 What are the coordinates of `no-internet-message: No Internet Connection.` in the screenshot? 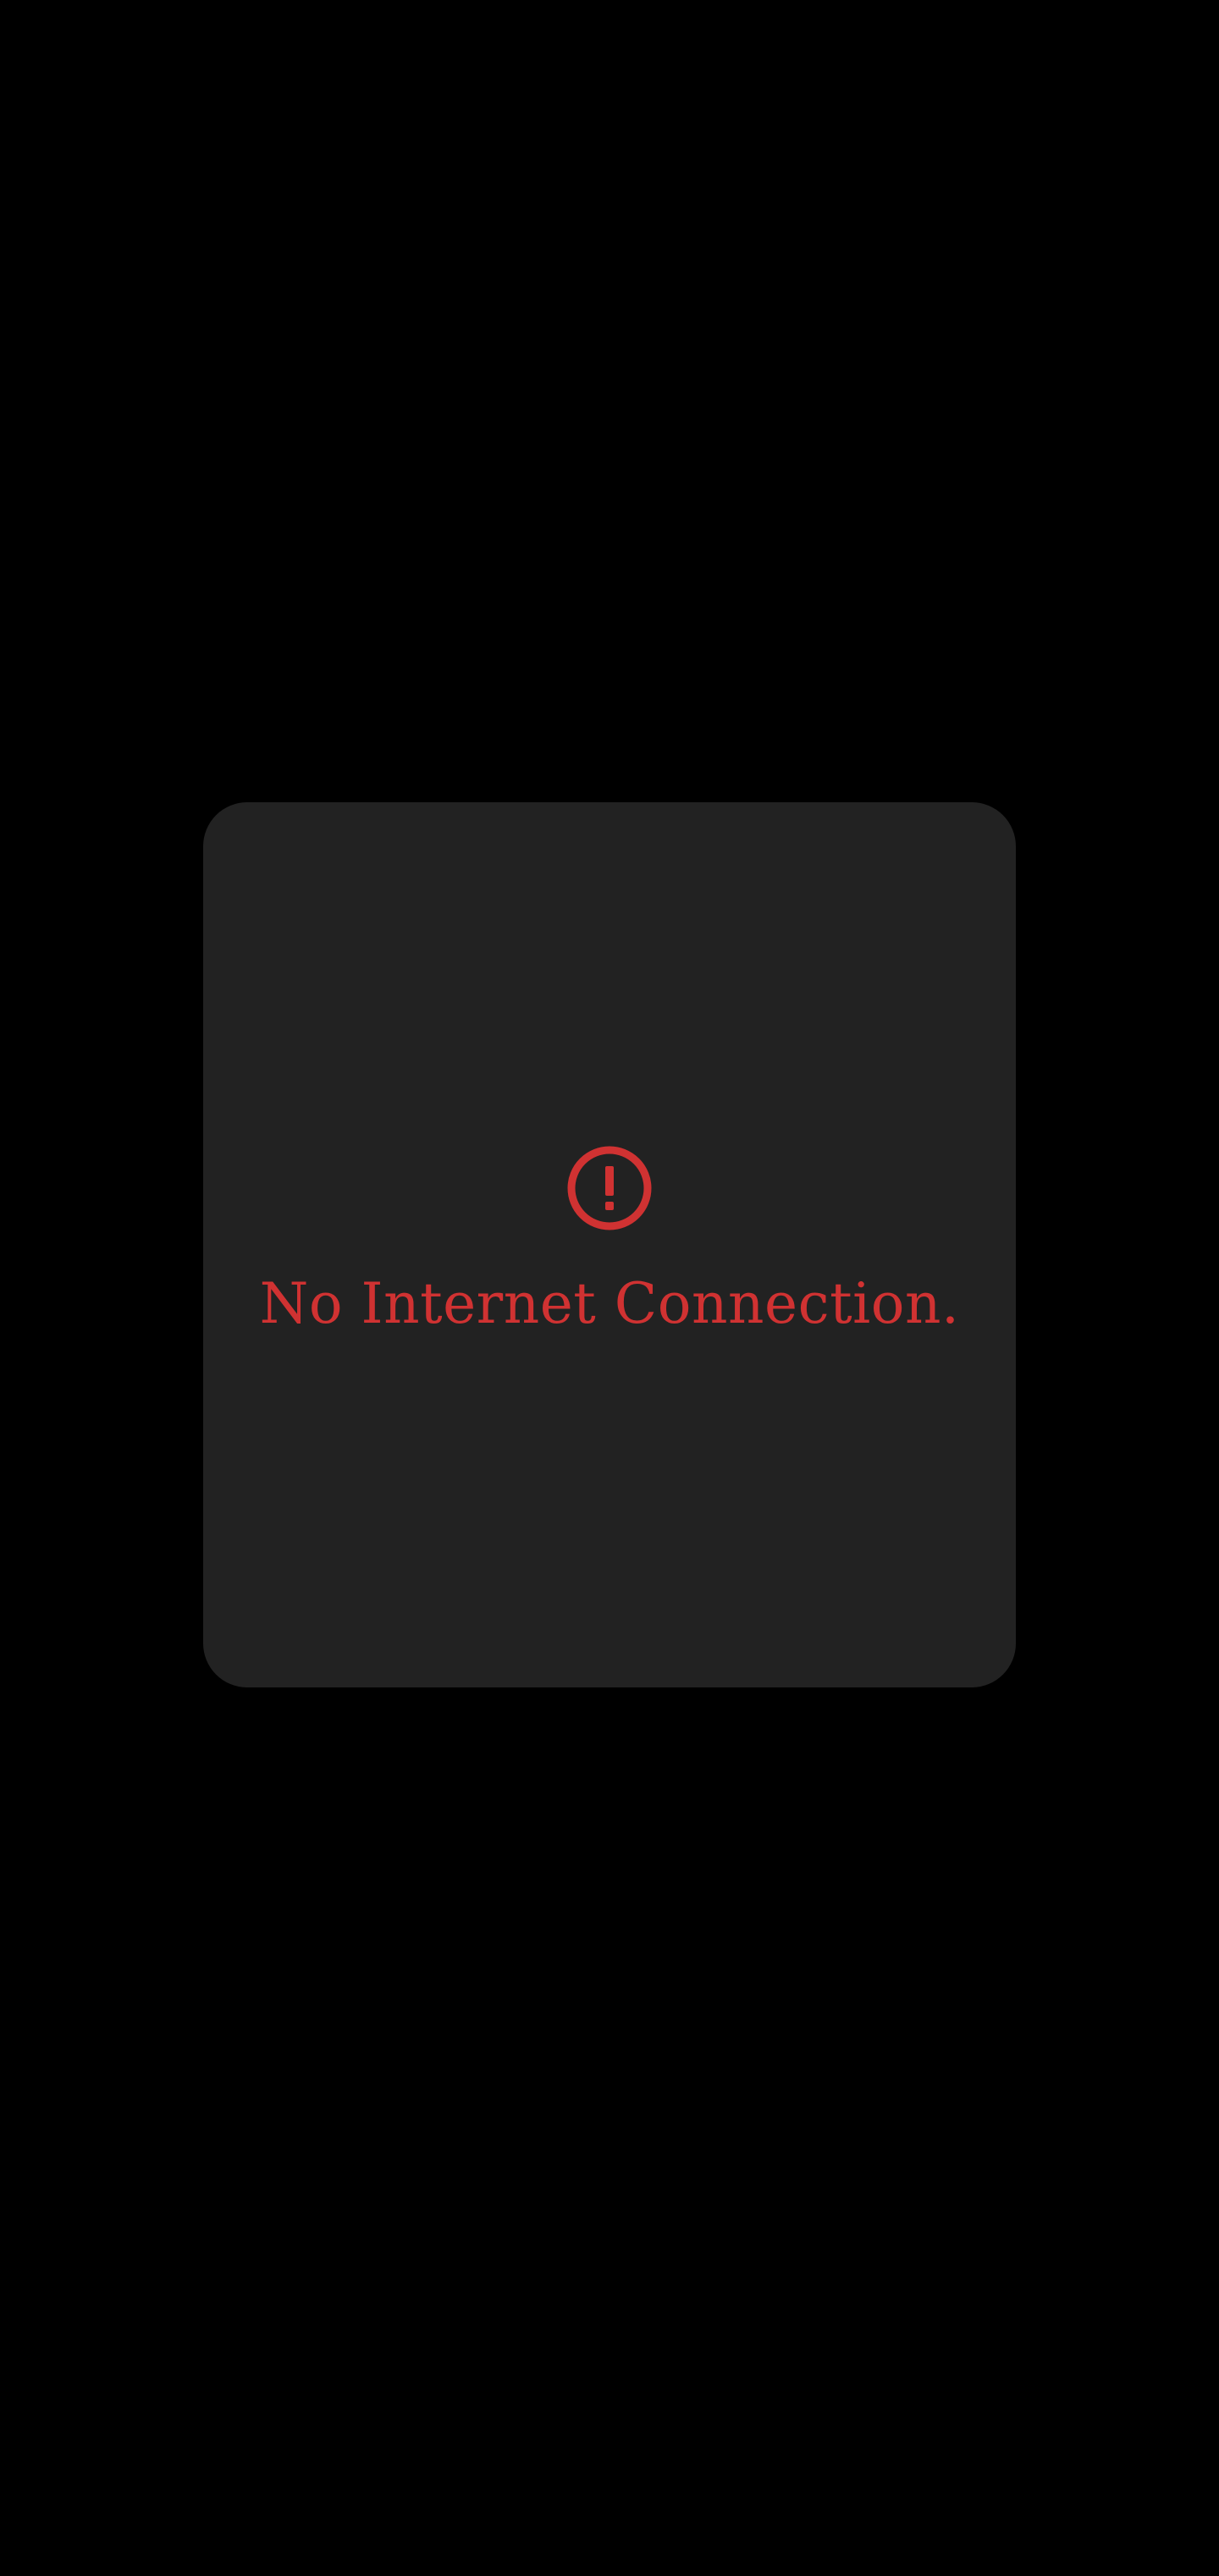 It's located at (609, 1303).